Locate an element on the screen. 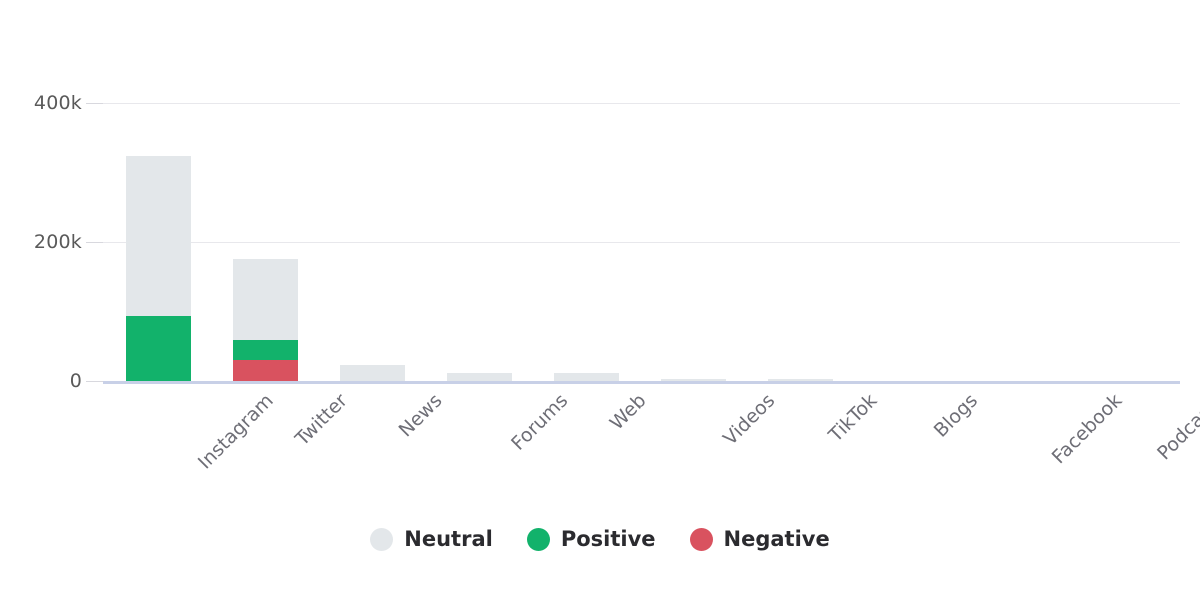 Image resolution: width=1200 pixels, height=600 pixels. x-axis-baseline is located at coordinates (641, 382).